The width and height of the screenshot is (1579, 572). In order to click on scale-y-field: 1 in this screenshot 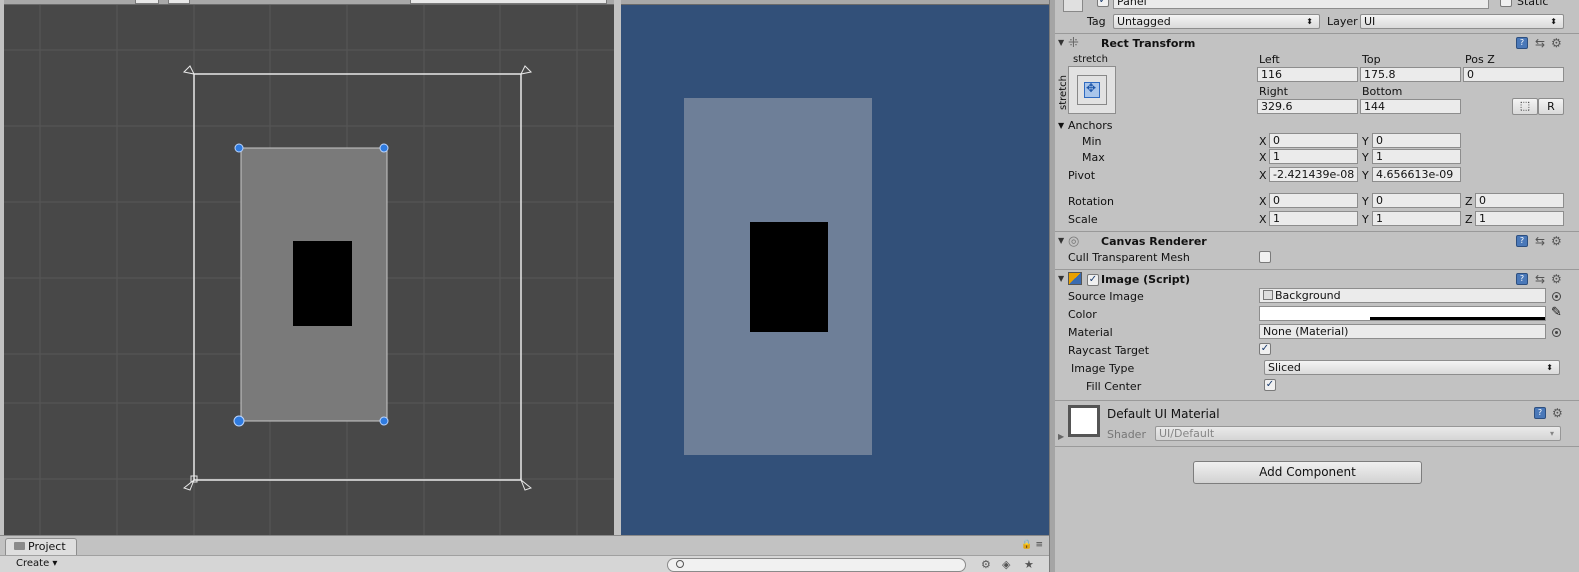, I will do `click(1416, 218)`.